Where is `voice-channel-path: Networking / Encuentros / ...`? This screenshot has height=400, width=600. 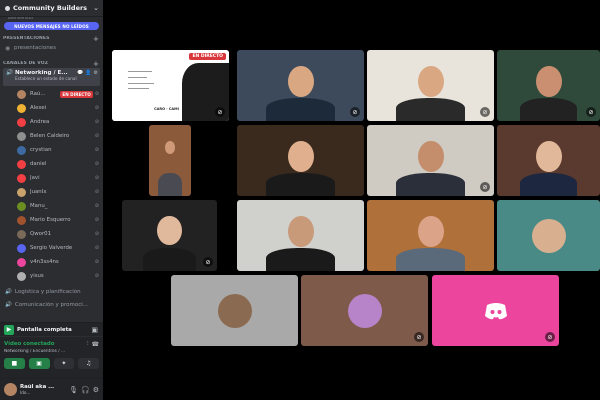 voice-channel-path: Networking / Encuentros / ... is located at coordinates (51, 351).